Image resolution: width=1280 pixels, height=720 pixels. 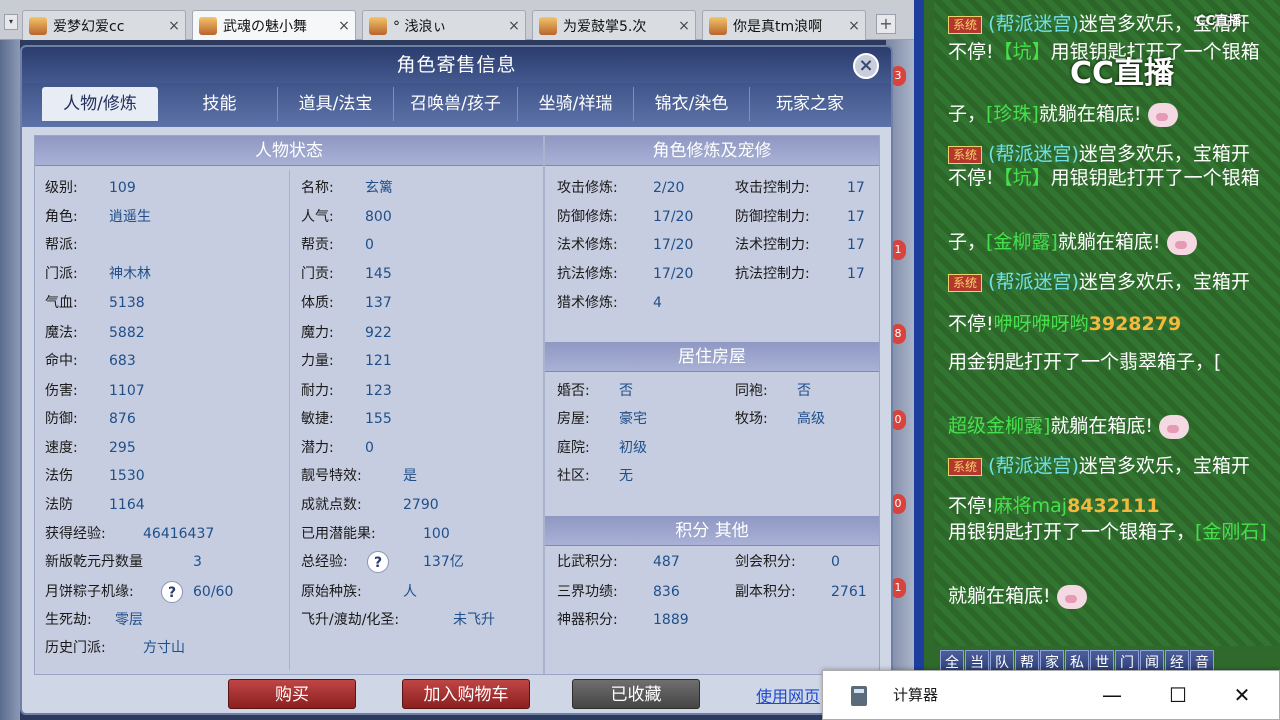 I want to click on status-value: 295, so click(x=122, y=448).